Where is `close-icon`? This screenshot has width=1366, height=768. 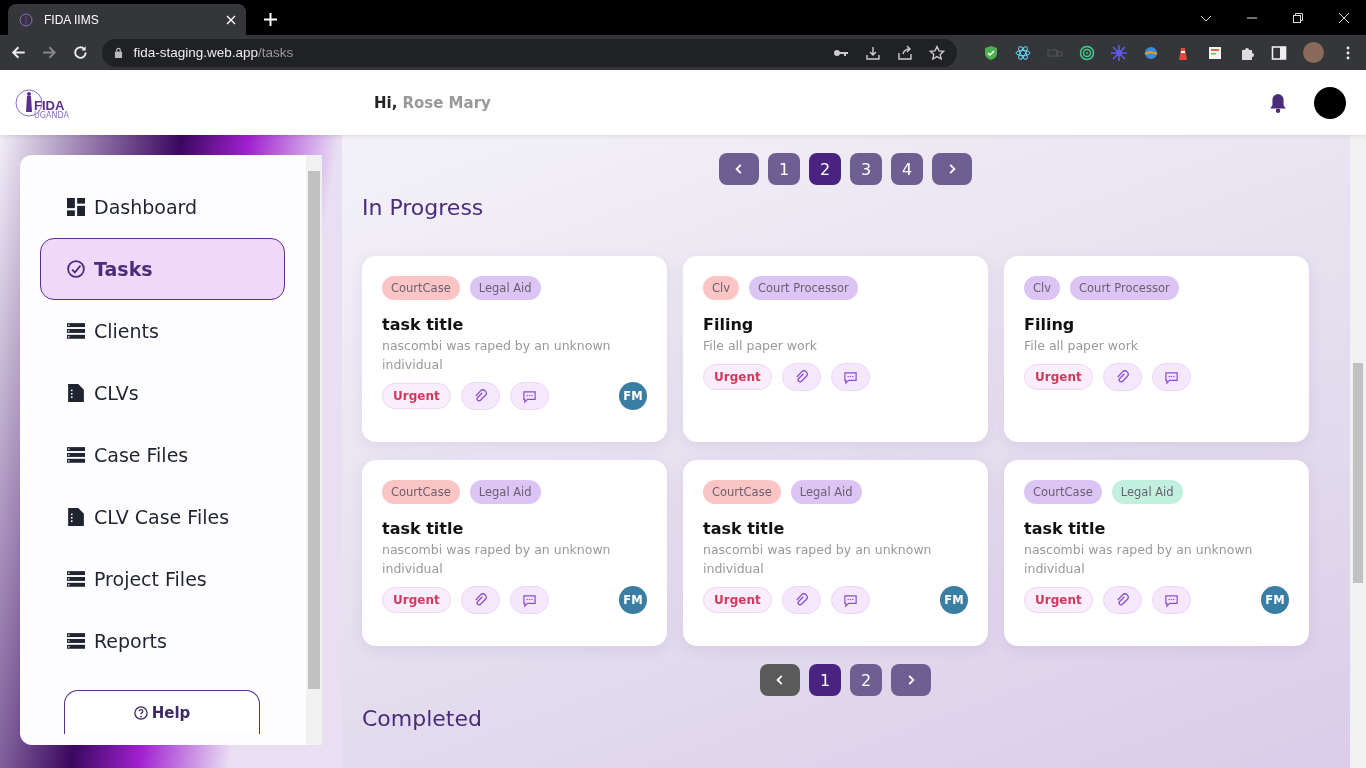
close-icon is located at coordinates (1344, 17).